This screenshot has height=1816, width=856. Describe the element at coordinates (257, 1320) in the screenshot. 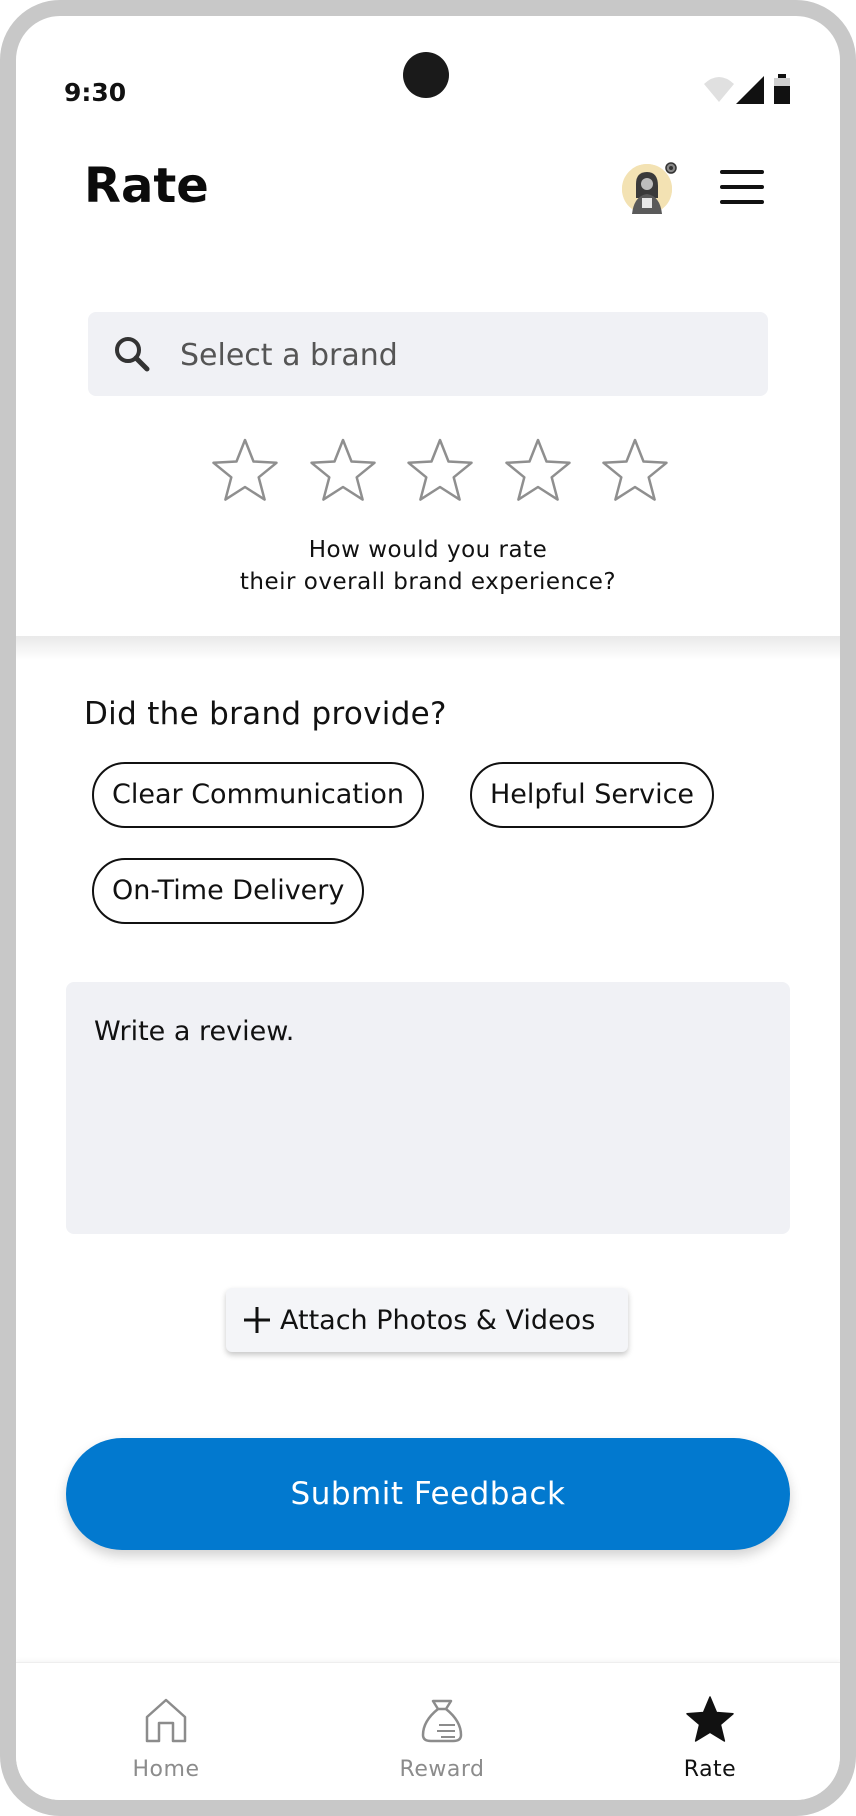

I see `plus-icon` at that location.